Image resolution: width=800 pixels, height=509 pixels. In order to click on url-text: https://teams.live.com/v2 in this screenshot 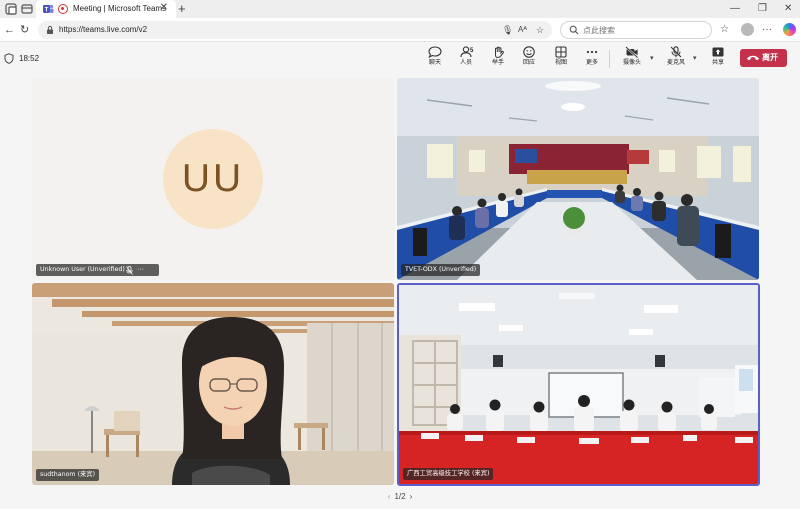, I will do `click(103, 29)`.